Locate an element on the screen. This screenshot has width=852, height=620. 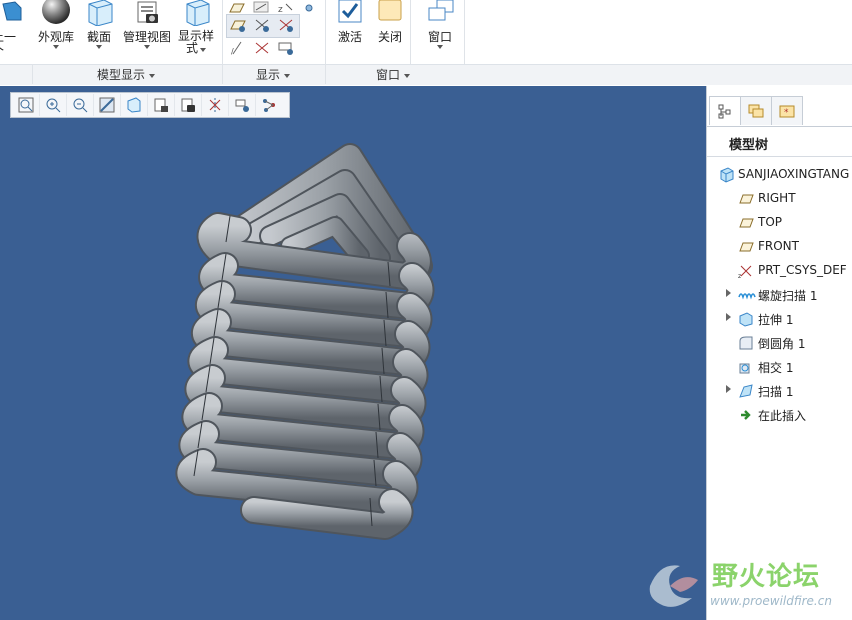
svg-text: z is located at coordinates (739, 276).